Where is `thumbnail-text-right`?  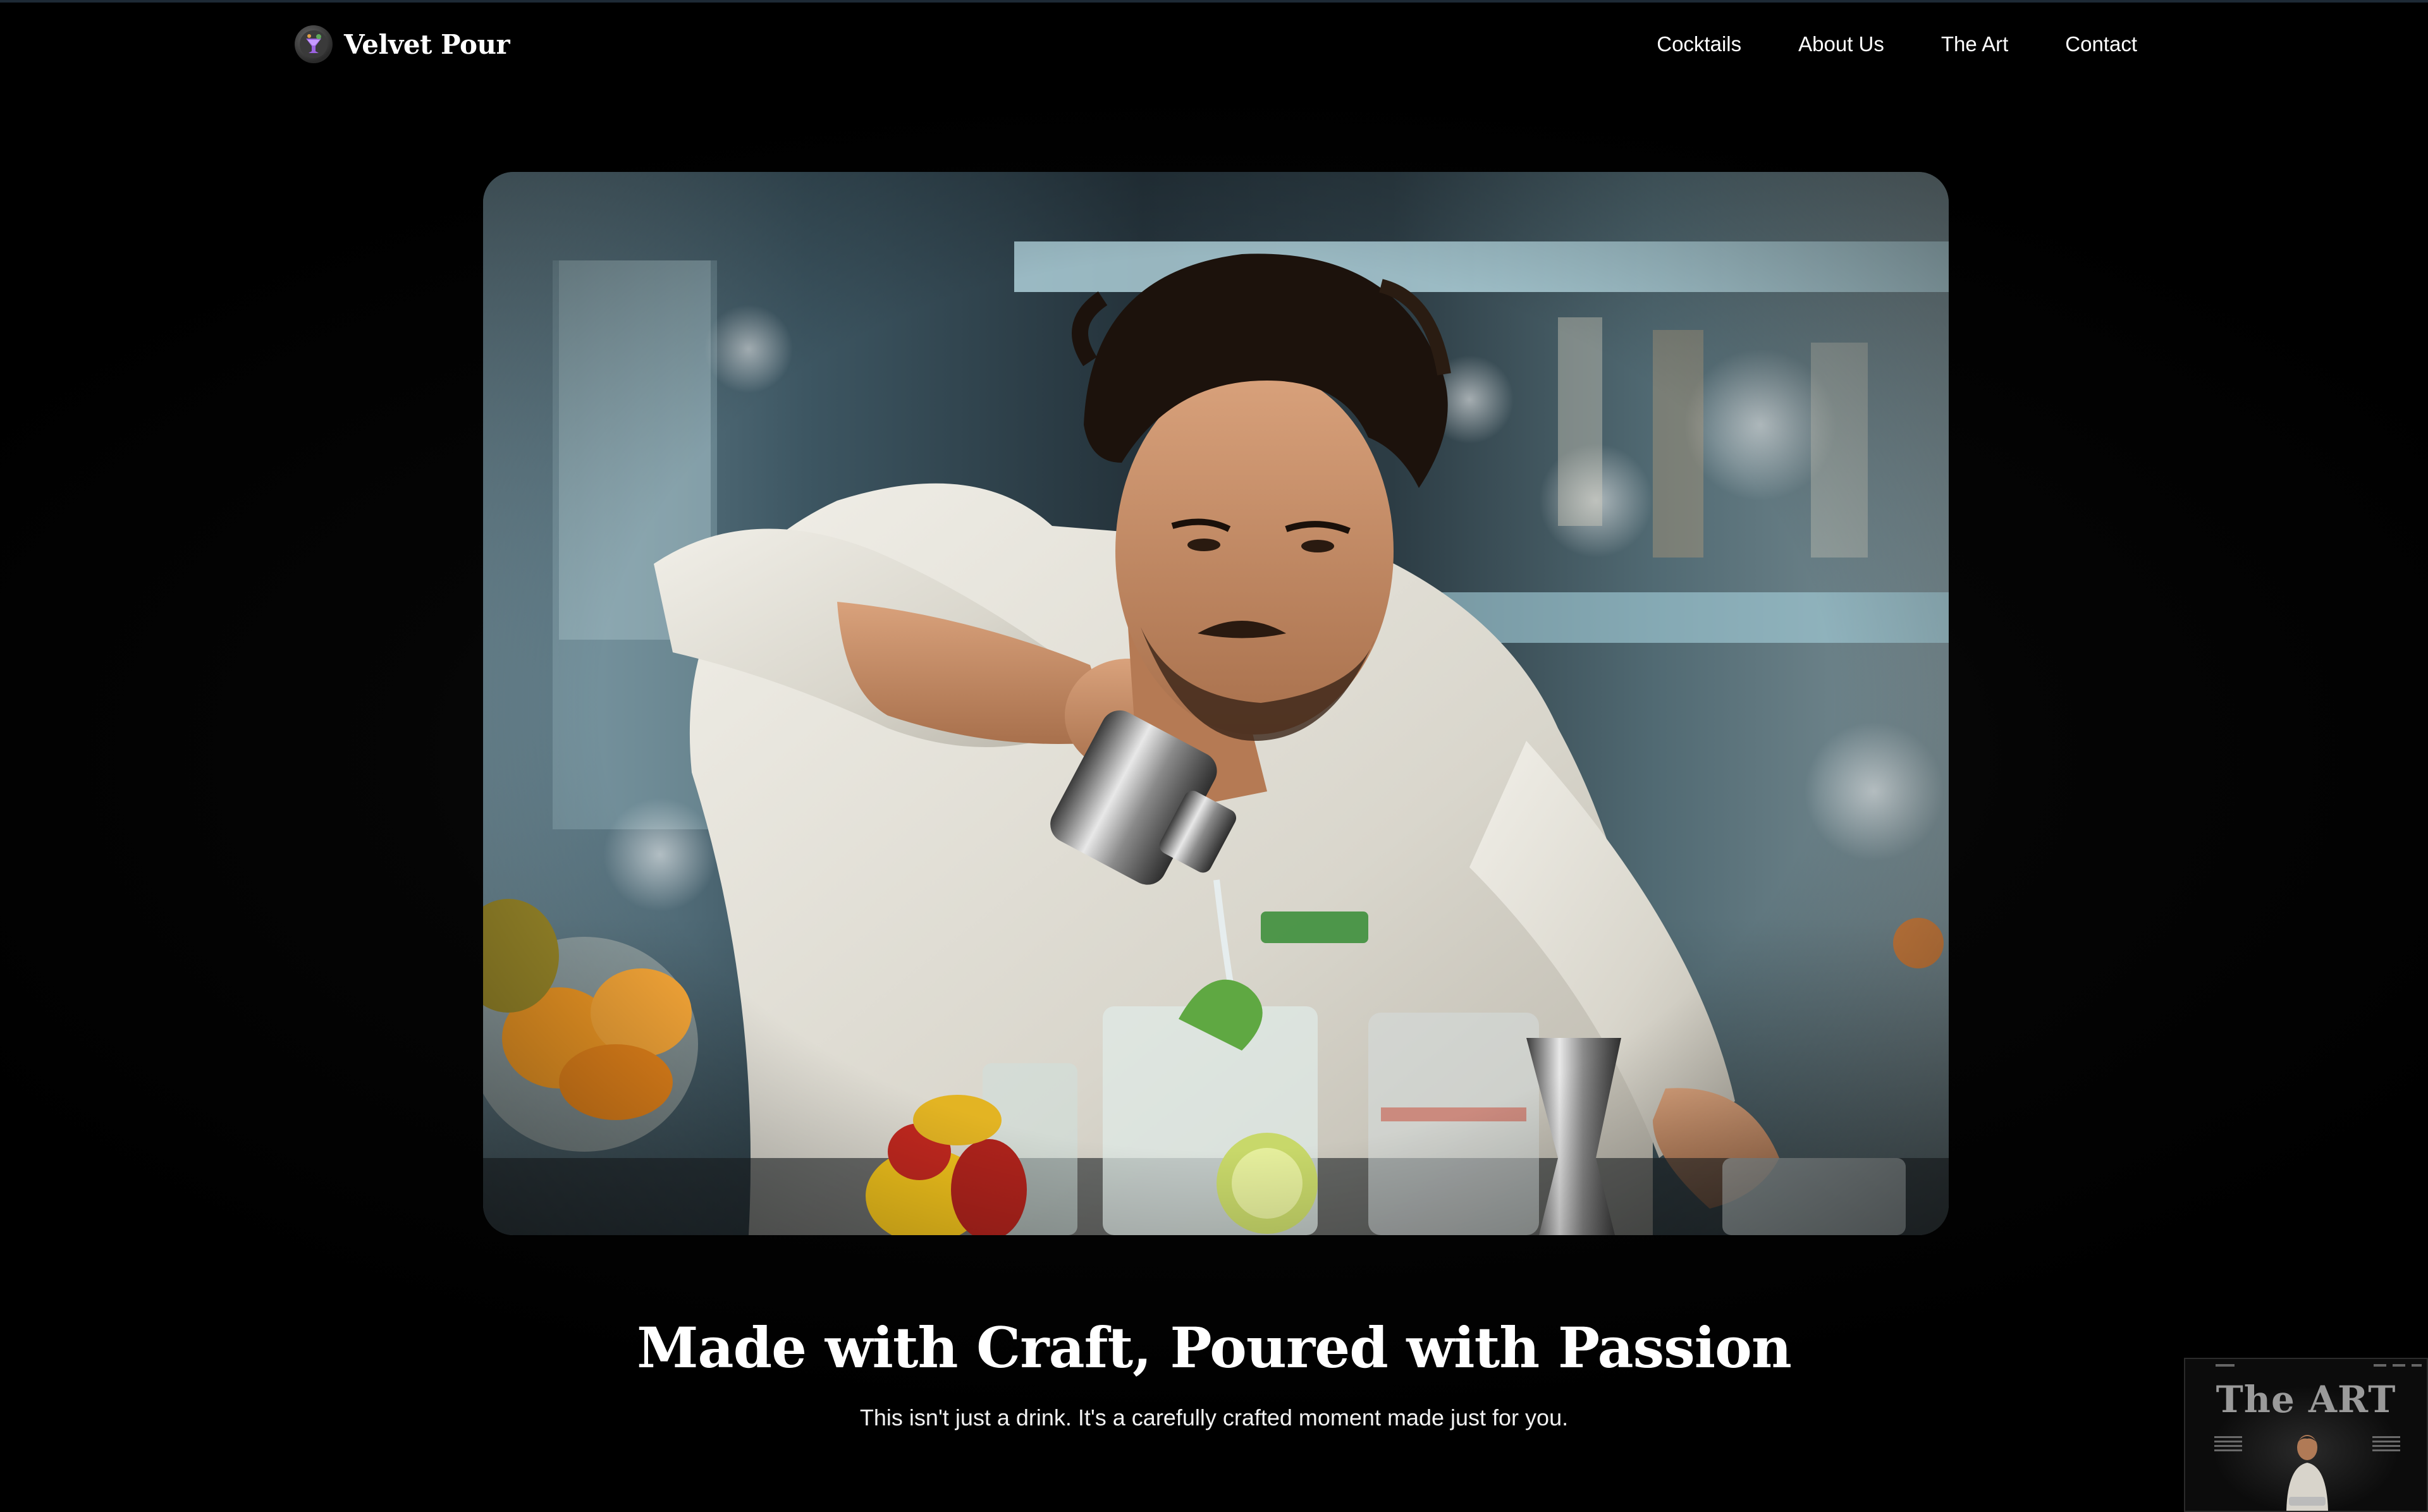
thumbnail-text-right is located at coordinates (2386, 1445).